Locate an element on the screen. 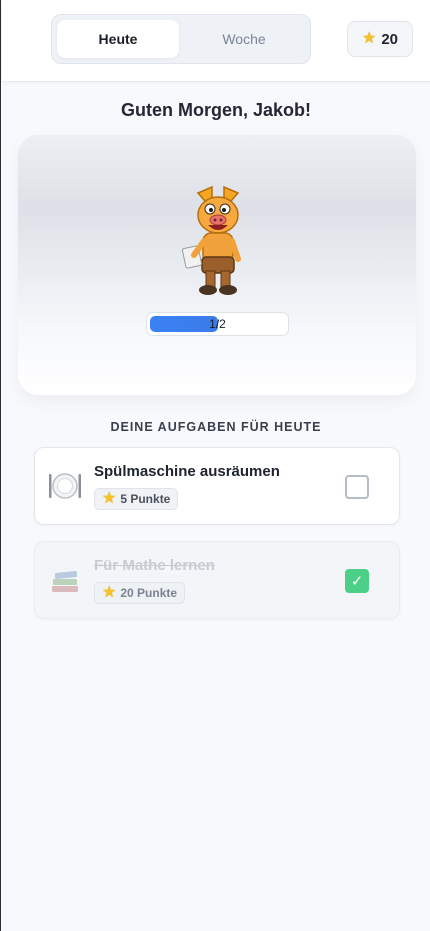  tab-heute: Heute is located at coordinates (118, 39).